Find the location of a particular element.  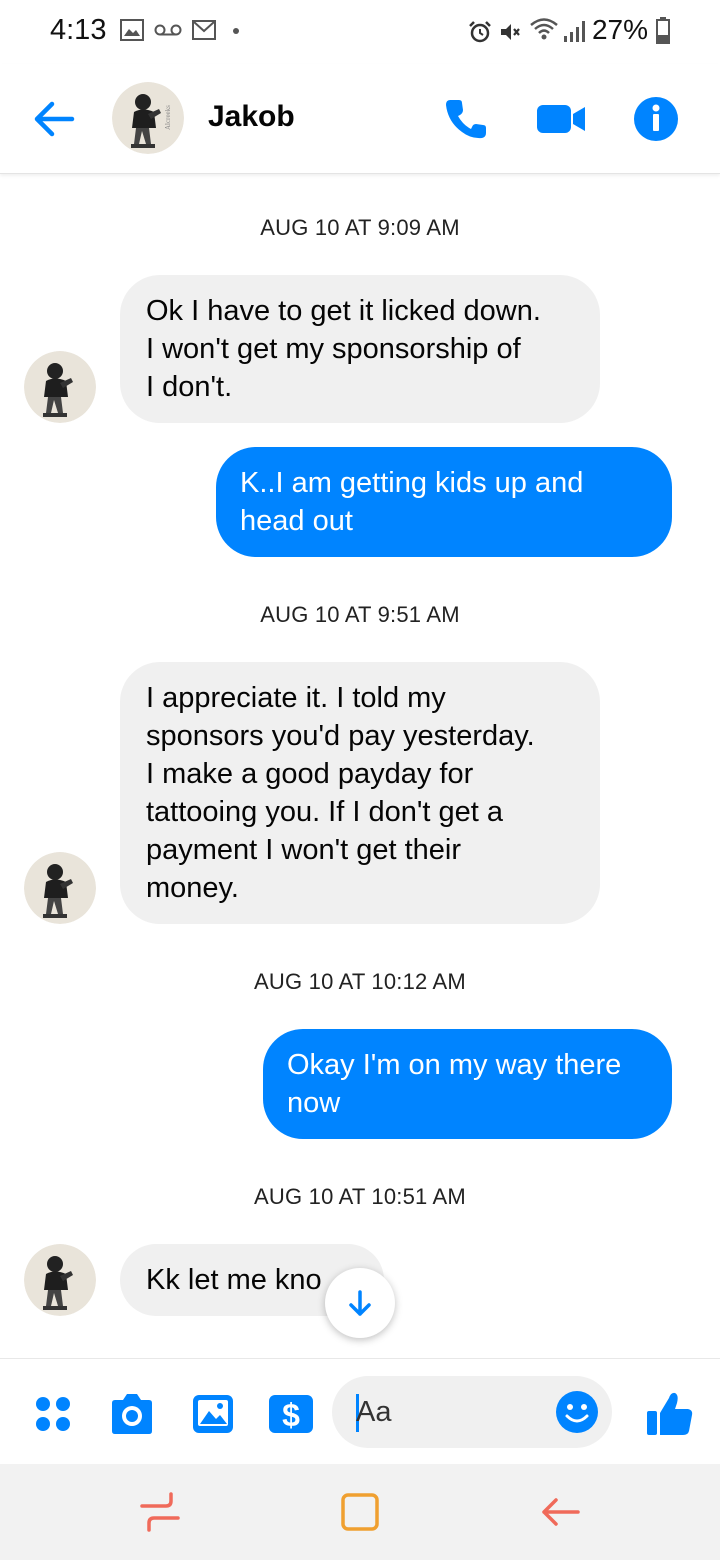

timestamp: AUG 10 AT 9:51 AM is located at coordinates (360, 614).